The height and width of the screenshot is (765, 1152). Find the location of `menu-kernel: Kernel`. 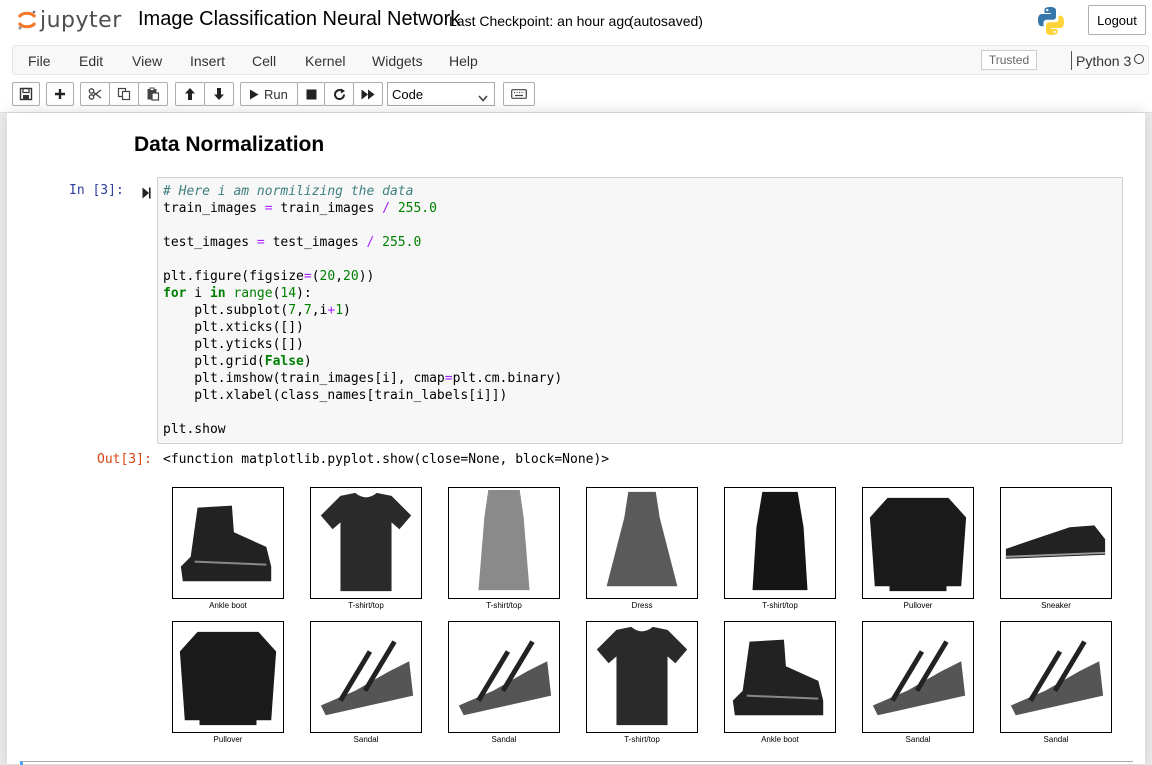

menu-kernel: Kernel is located at coordinates (325, 61).